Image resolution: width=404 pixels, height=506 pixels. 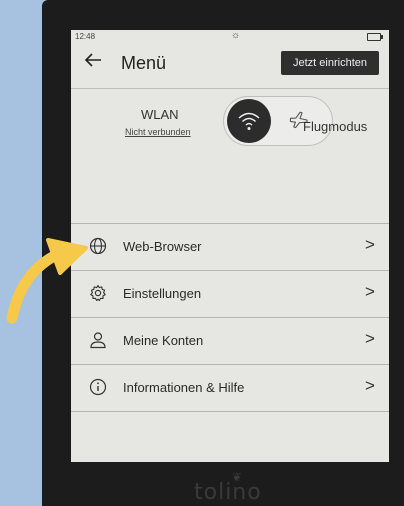 I want to click on menu-item-label: Web-Browser, so click(x=162, y=246).